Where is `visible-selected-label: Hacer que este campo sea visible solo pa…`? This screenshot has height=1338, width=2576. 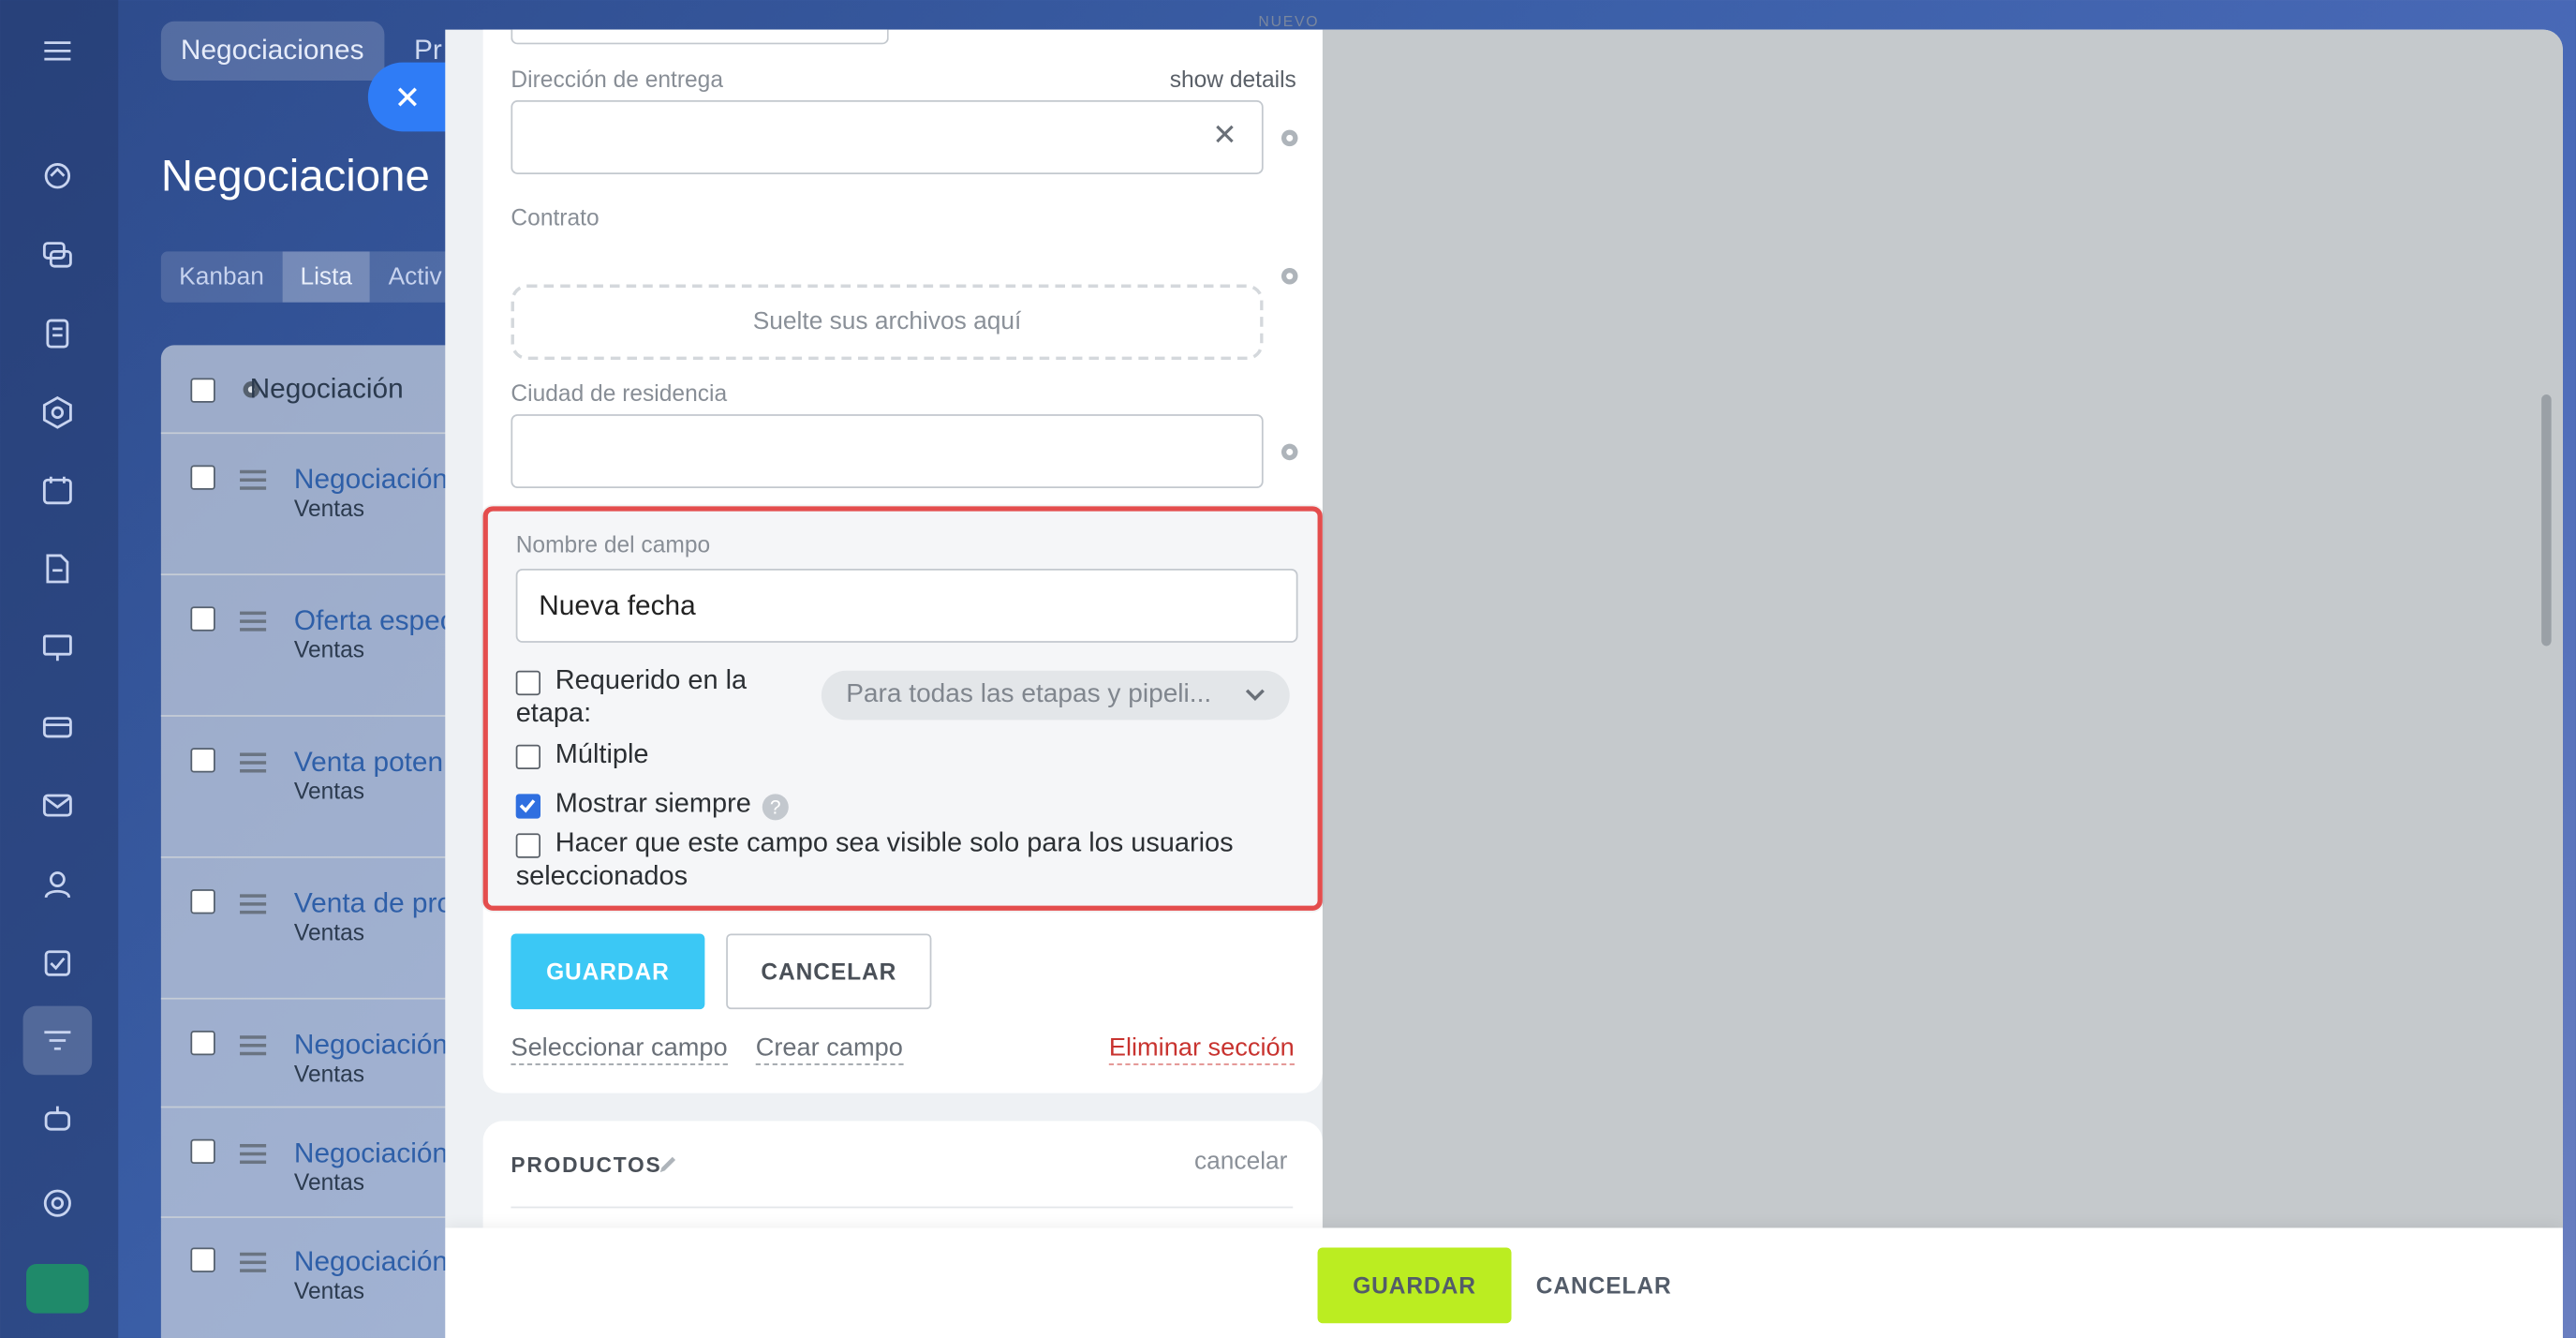
visible-selected-label: Hacer que este campo sea visible solo pa… is located at coordinates (874, 859).